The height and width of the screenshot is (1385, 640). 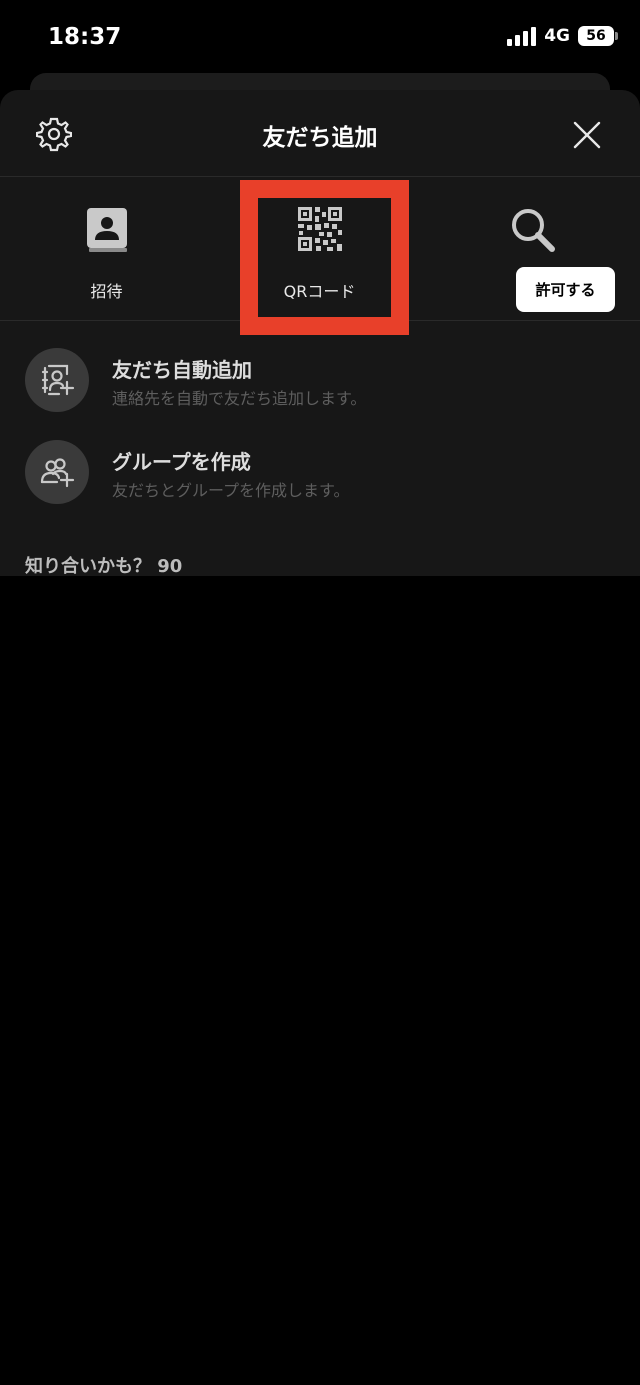 I want to click on highlight-box, so click(x=324, y=257).